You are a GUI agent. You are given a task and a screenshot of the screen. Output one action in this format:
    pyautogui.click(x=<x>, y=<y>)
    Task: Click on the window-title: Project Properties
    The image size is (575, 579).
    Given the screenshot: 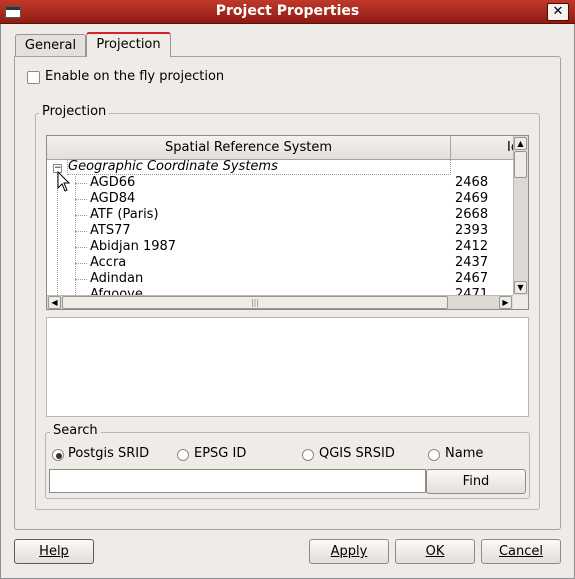 What is the action you would take?
    pyautogui.click(x=287, y=11)
    